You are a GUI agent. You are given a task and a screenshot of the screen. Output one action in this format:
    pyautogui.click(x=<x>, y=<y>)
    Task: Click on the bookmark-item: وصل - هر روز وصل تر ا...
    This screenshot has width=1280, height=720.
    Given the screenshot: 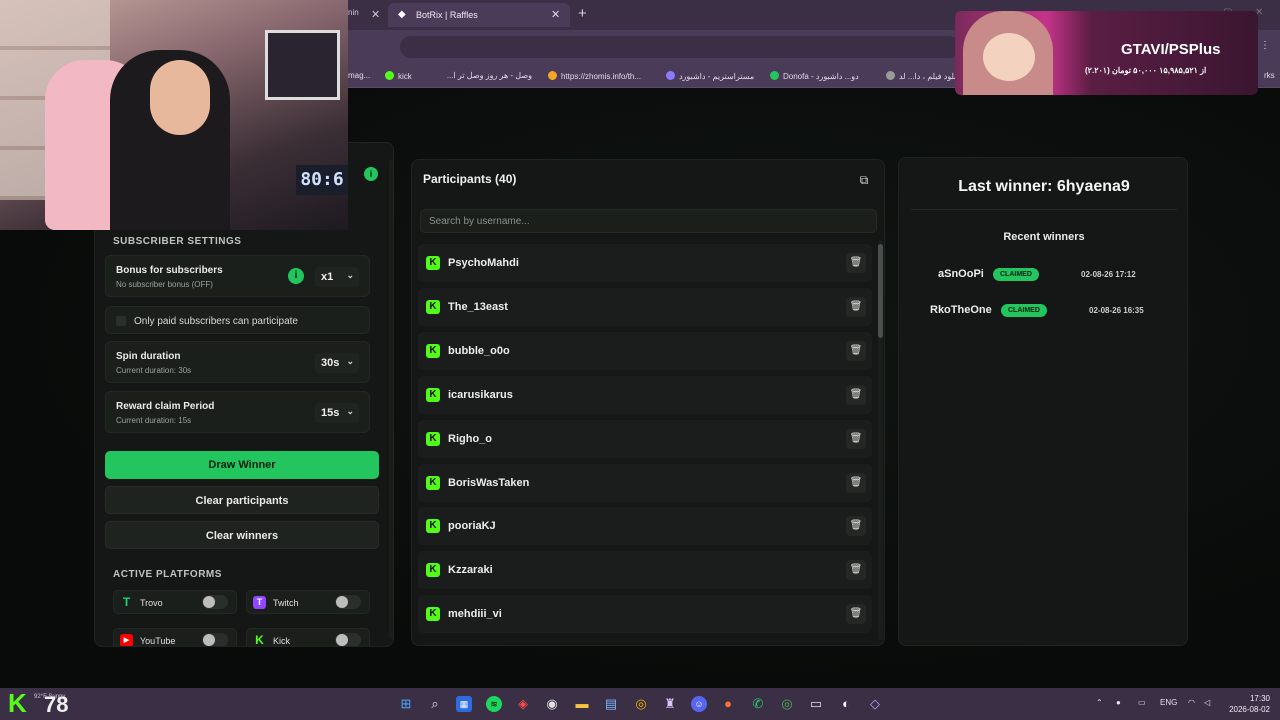 What is the action you would take?
    pyautogui.click(x=482, y=75)
    